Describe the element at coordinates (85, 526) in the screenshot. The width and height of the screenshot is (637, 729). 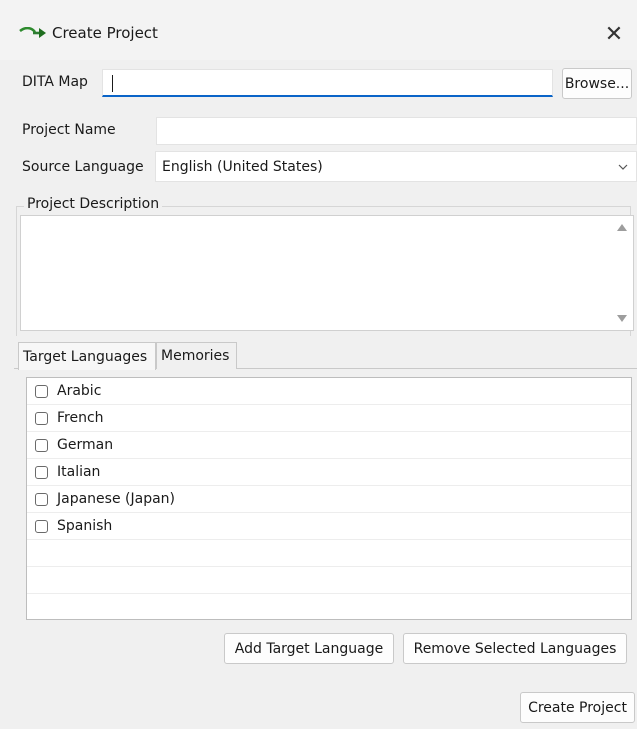
I see `language-name: Spanish` at that location.